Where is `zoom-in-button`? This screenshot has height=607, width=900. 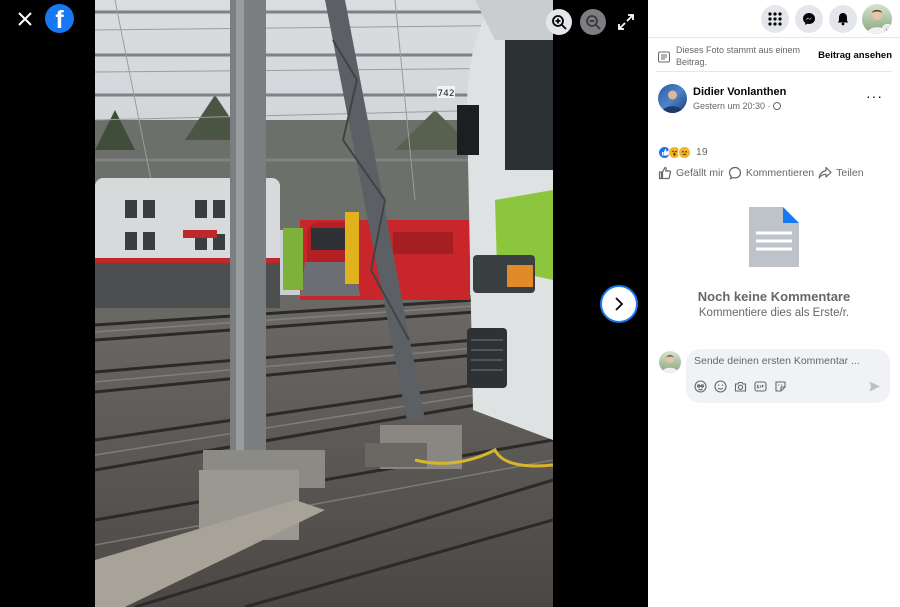 zoom-in-button is located at coordinates (559, 22).